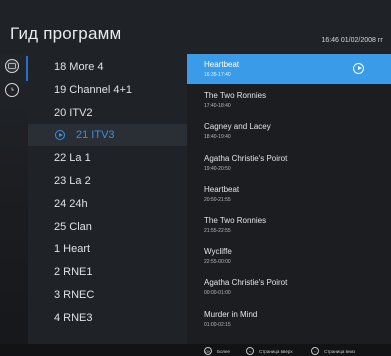 The height and width of the screenshot is (356, 391). What do you see at coordinates (107, 158) in the screenshot?
I see `channel-row: 22 La 1` at bounding box center [107, 158].